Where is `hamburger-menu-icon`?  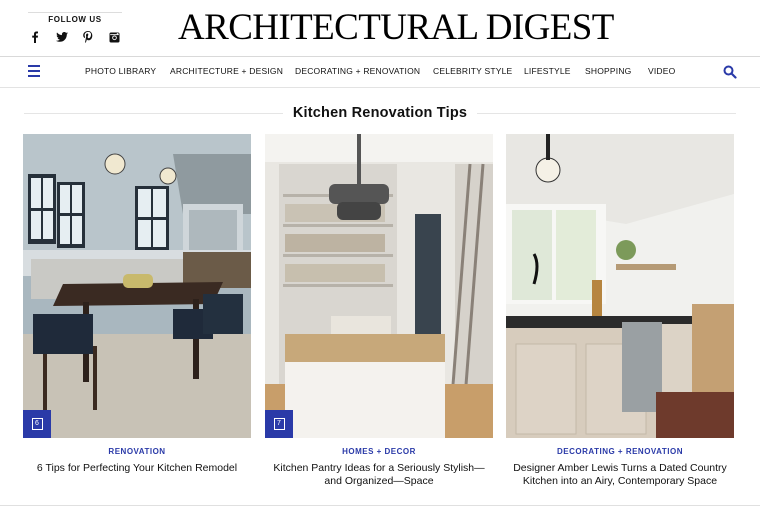 hamburger-menu-icon is located at coordinates (34, 71).